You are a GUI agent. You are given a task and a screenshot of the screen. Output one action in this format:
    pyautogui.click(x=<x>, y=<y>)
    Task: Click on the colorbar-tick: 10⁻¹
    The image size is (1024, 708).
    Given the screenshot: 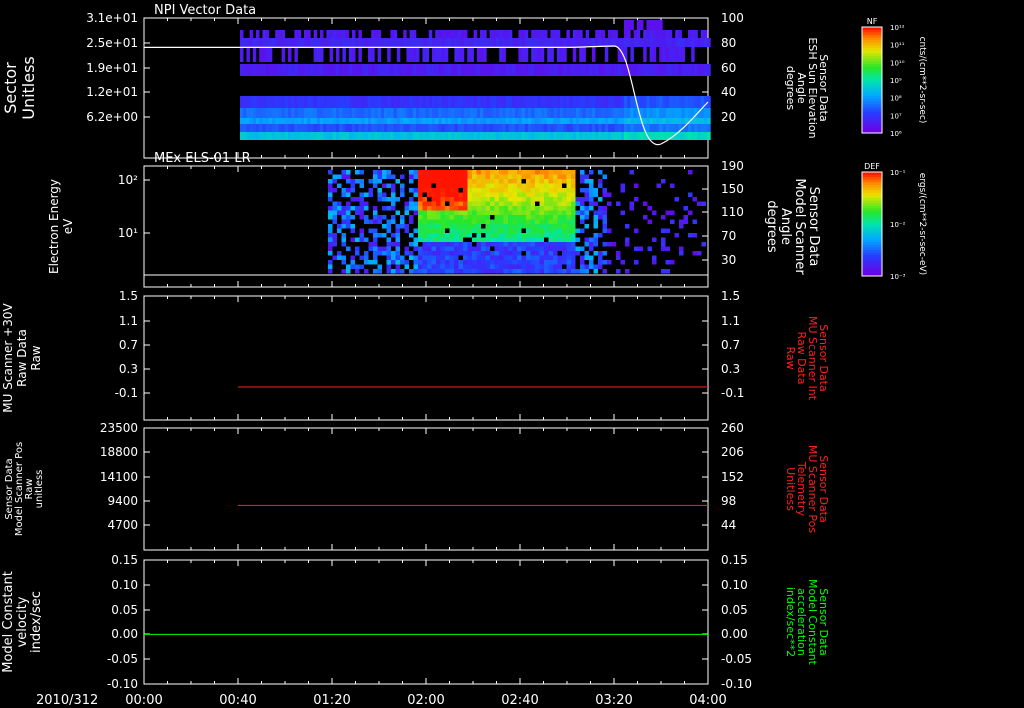 What is the action you would take?
    pyautogui.click(x=898, y=173)
    